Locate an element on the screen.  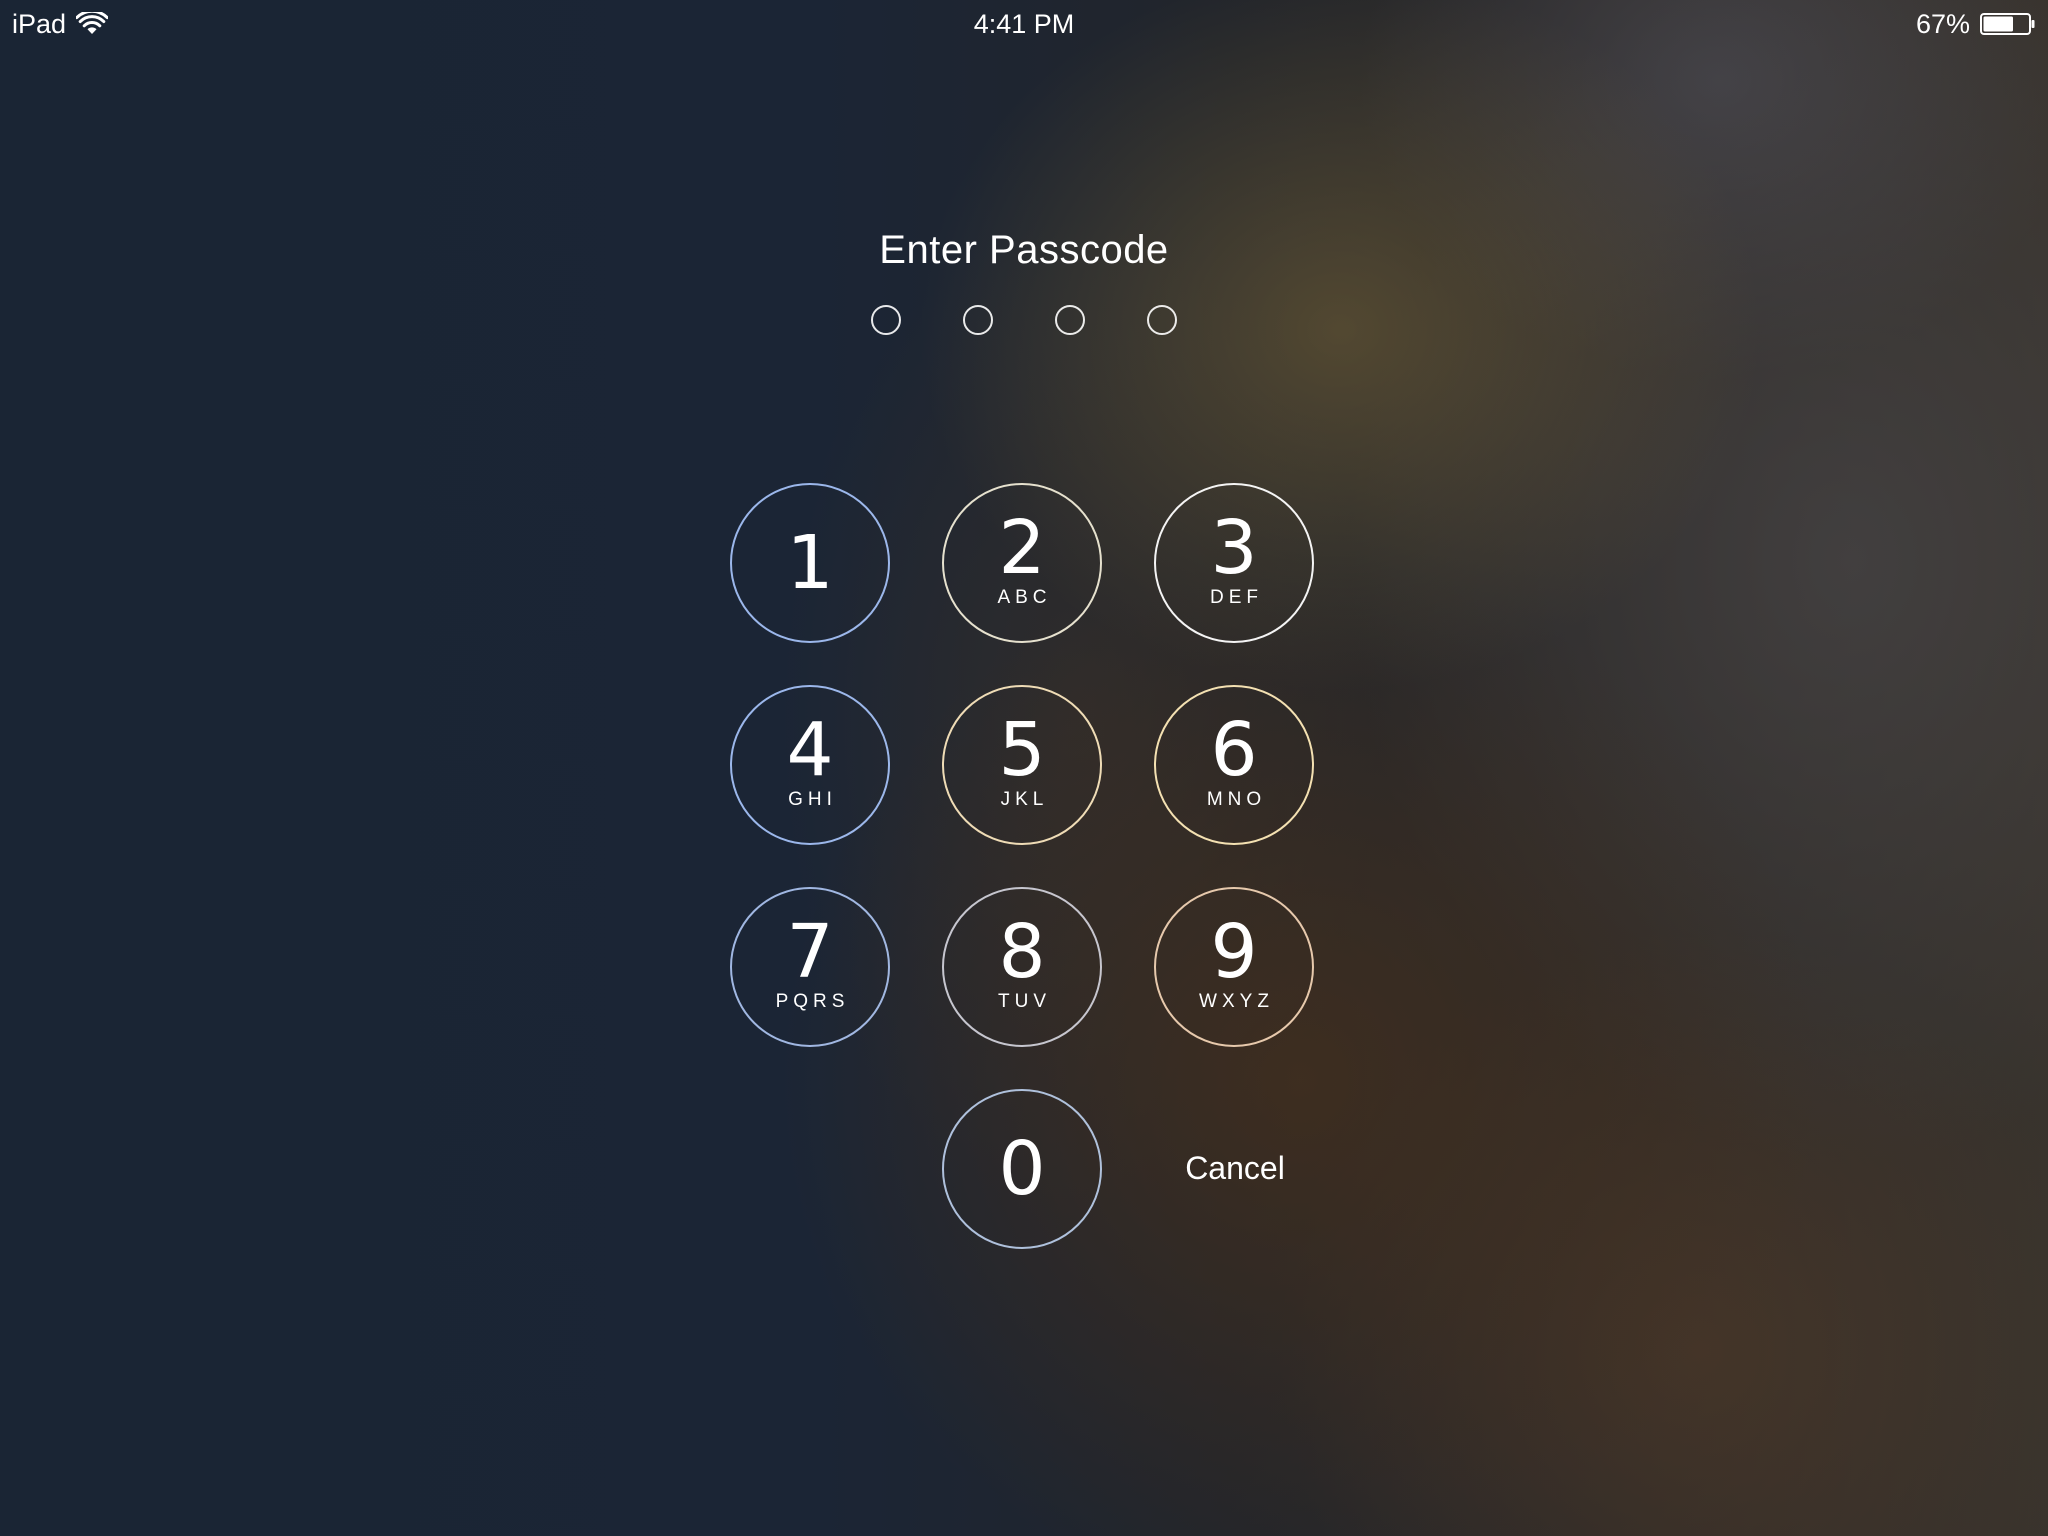
status-time: 4:41 PM is located at coordinates (1024, 24).